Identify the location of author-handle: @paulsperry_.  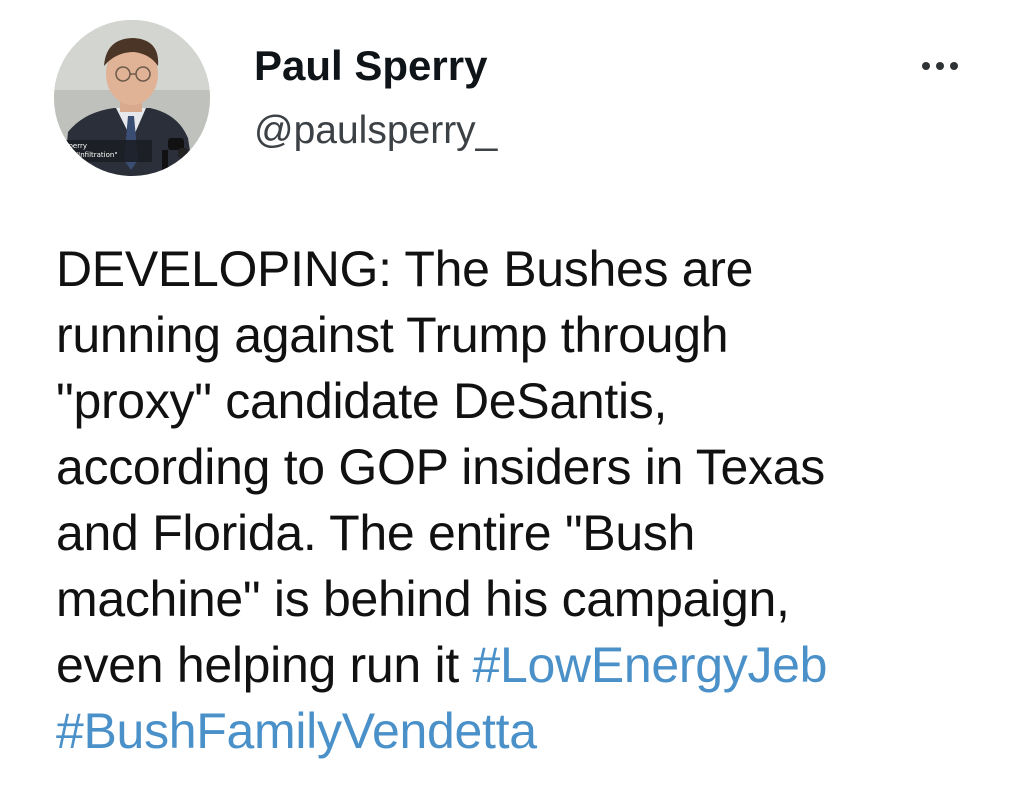
(375, 131).